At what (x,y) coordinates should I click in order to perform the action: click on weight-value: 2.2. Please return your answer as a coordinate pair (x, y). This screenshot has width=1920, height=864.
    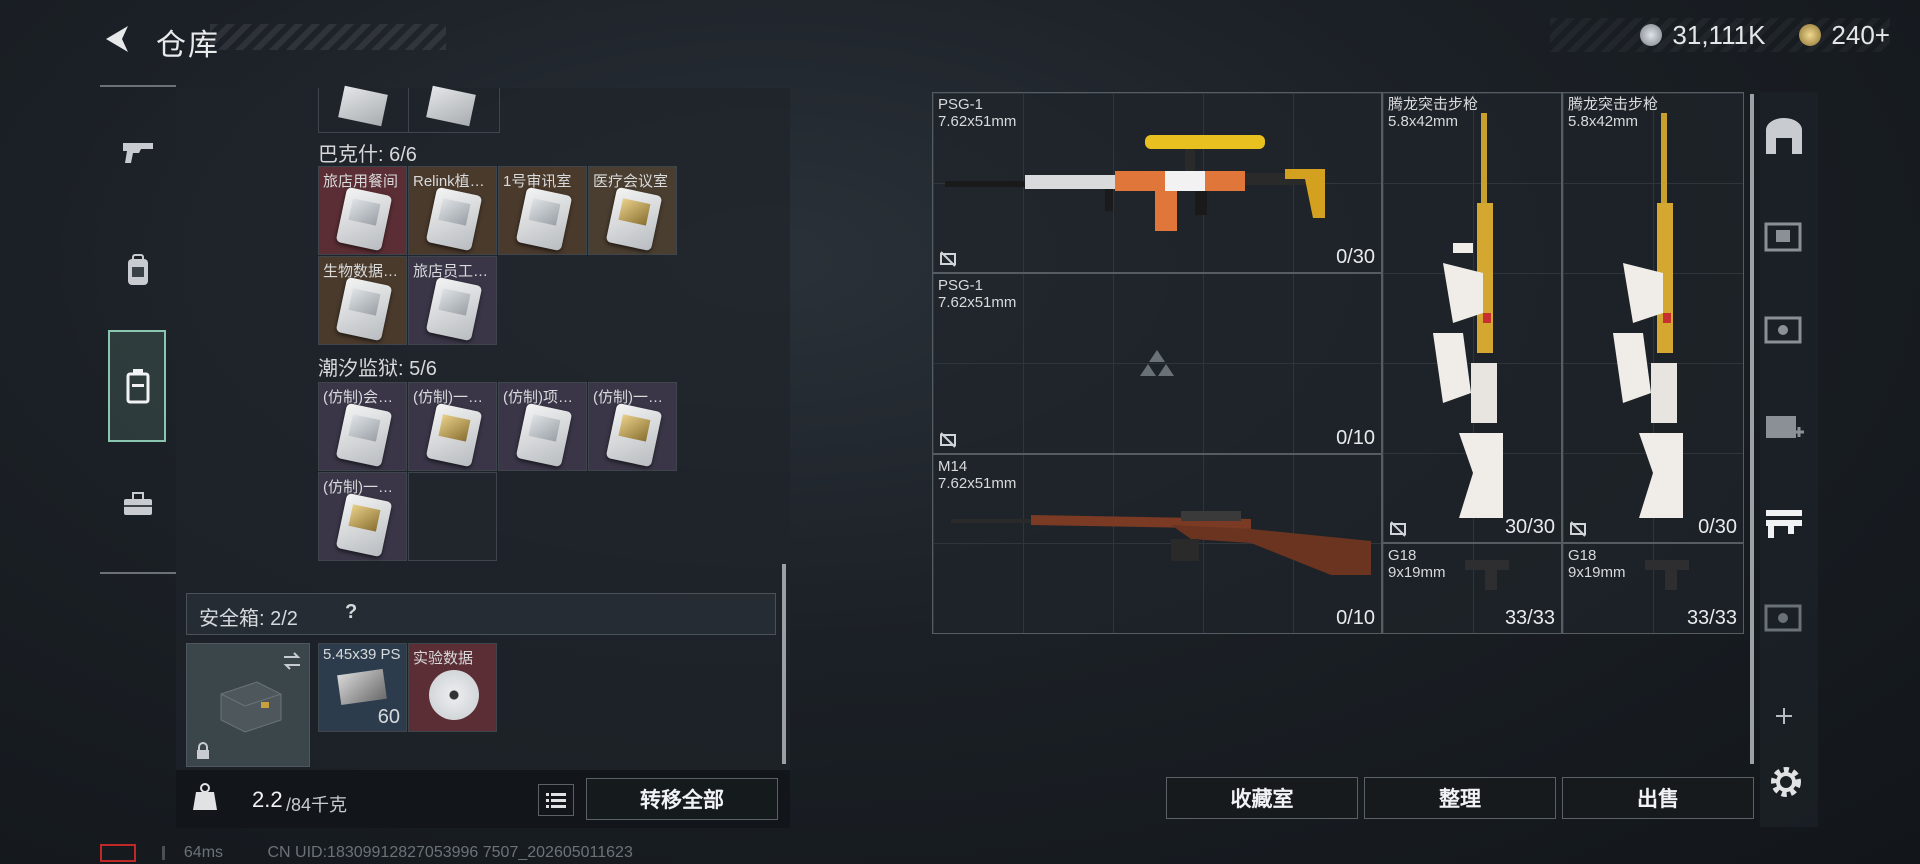
    Looking at the image, I should click on (267, 799).